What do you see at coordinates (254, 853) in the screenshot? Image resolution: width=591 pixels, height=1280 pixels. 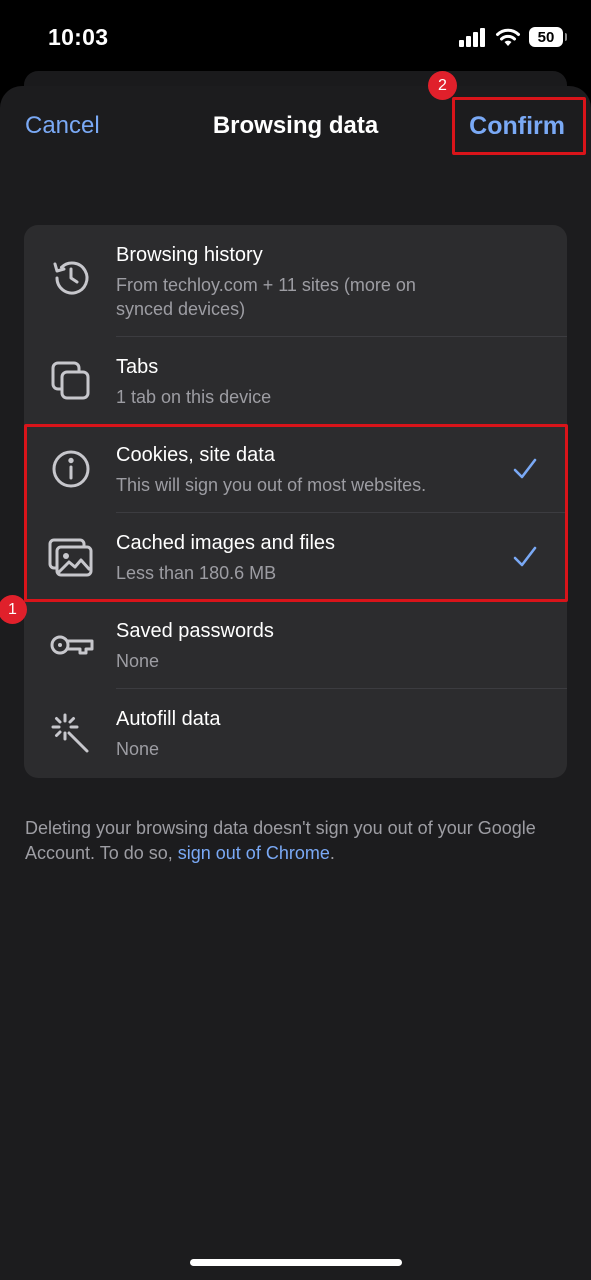 I see `sign-out-chrome-link: sign out of Chrome` at bounding box center [254, 853].